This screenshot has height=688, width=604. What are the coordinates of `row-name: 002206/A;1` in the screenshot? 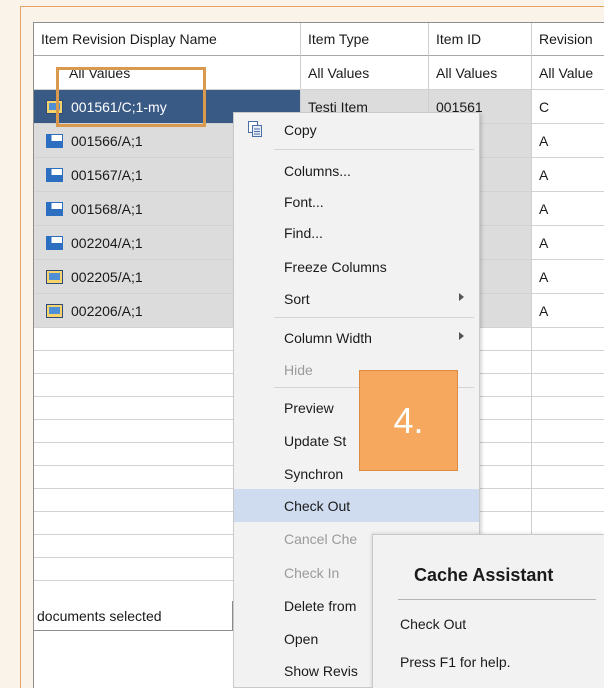 It's located at (107, 310).